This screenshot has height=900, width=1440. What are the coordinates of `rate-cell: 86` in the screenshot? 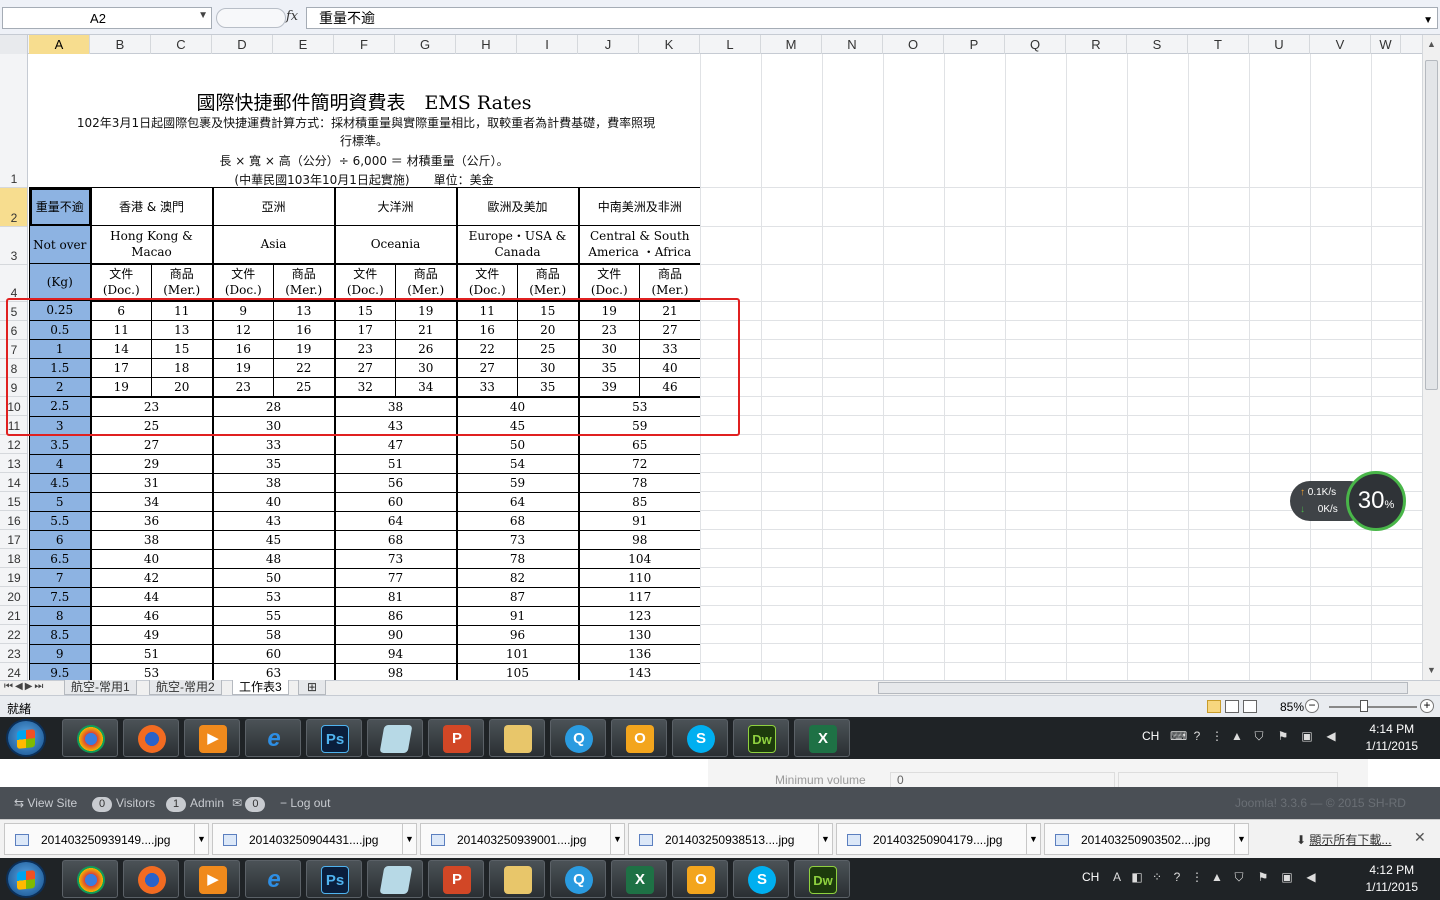 It's located at (395, 615).